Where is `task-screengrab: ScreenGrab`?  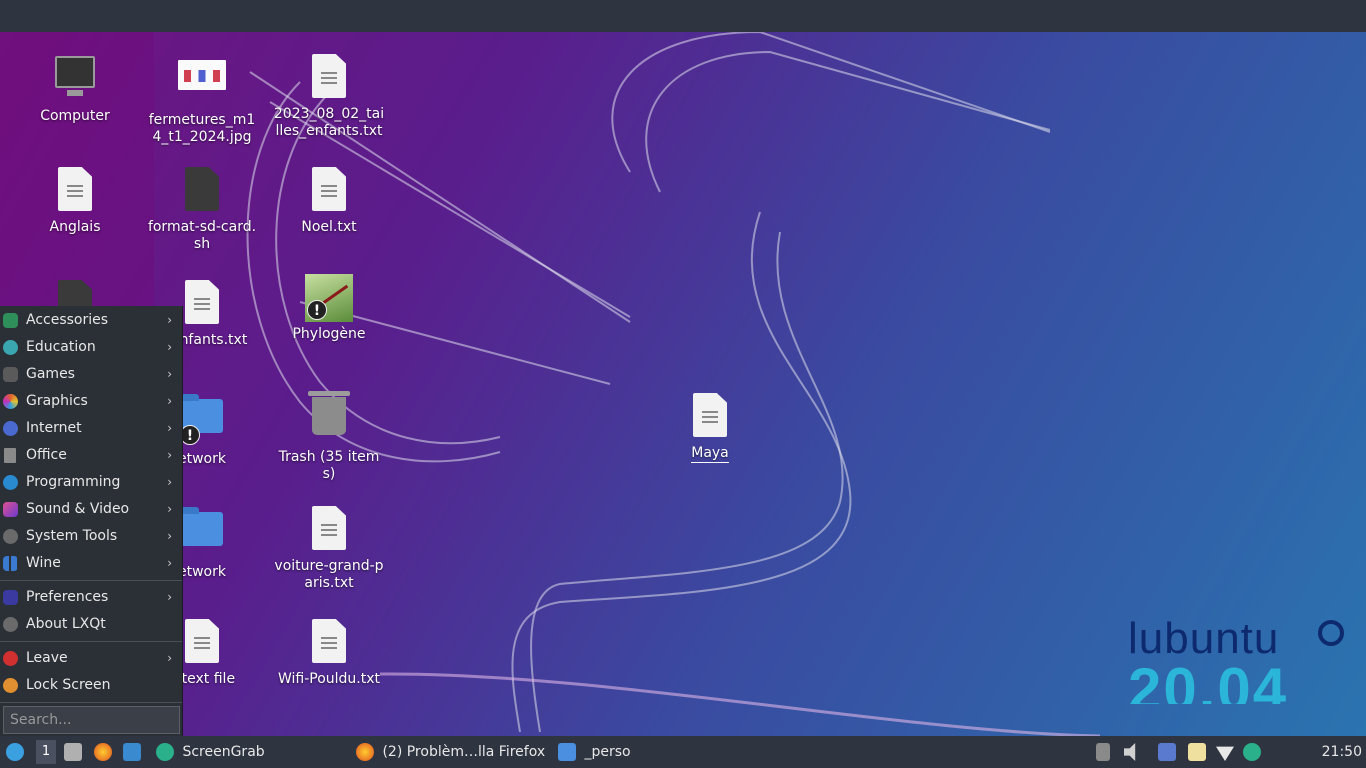
task-screengrab: ScreenGrab is located at coordinates (210, 752).